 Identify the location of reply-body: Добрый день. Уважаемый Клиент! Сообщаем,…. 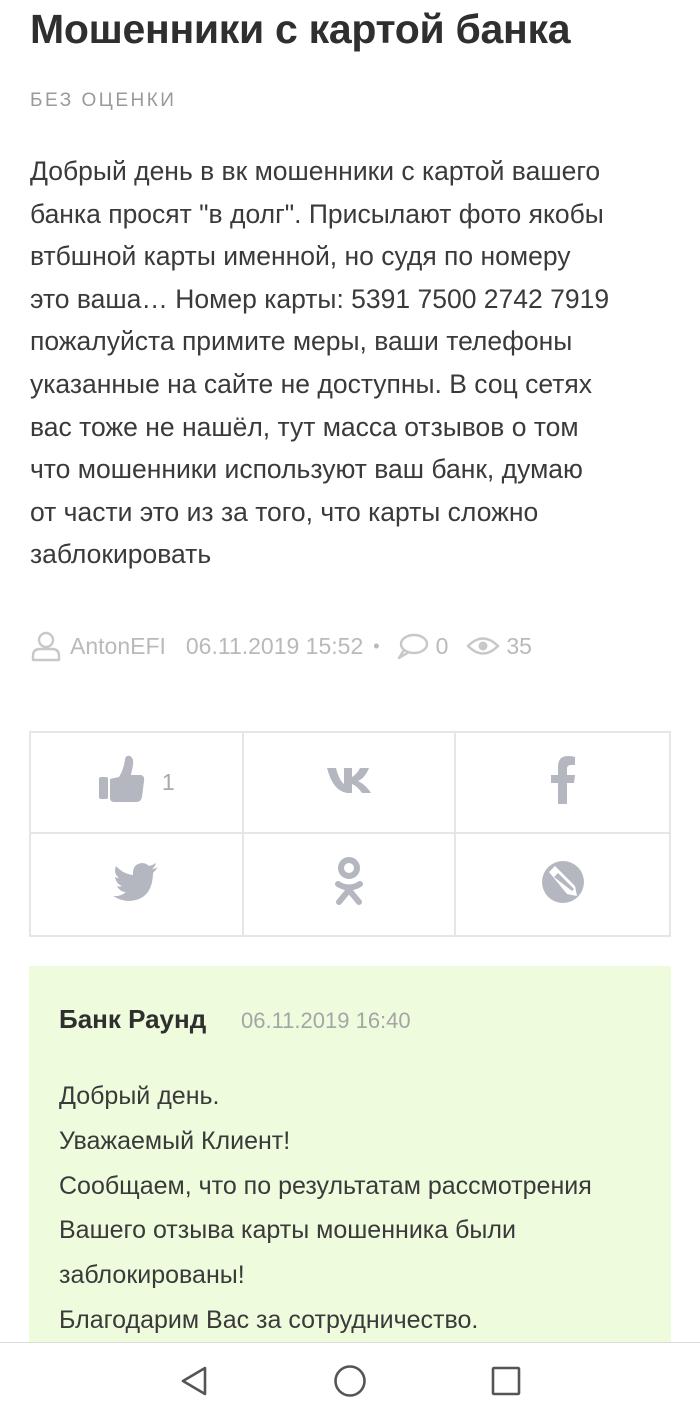
(325, 1208).